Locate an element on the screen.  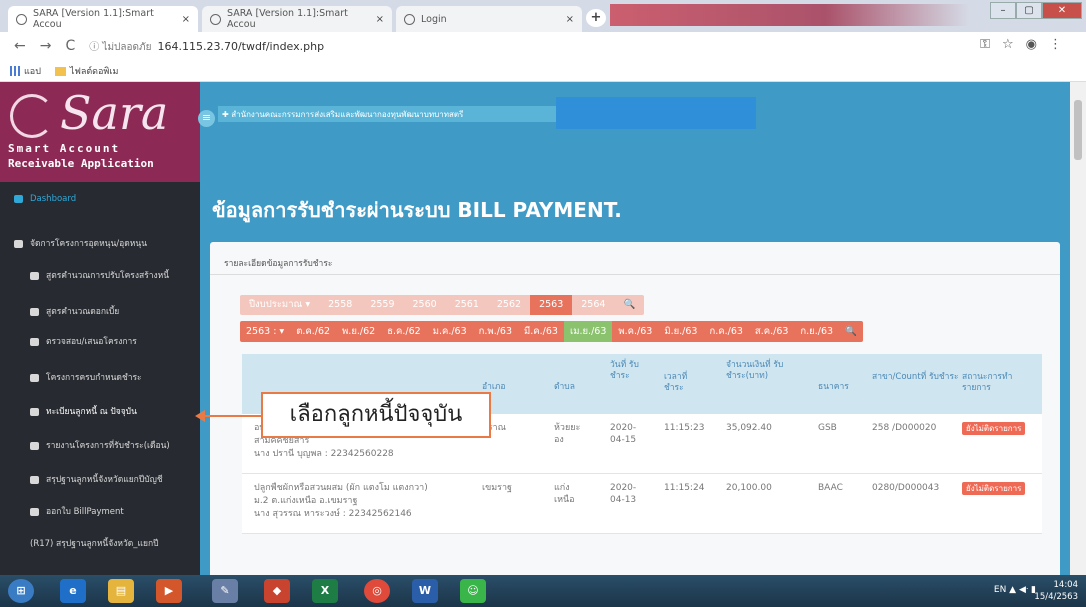
browser-actions: ⚿☆◉⋮ is located at coordinates (1027, 44).